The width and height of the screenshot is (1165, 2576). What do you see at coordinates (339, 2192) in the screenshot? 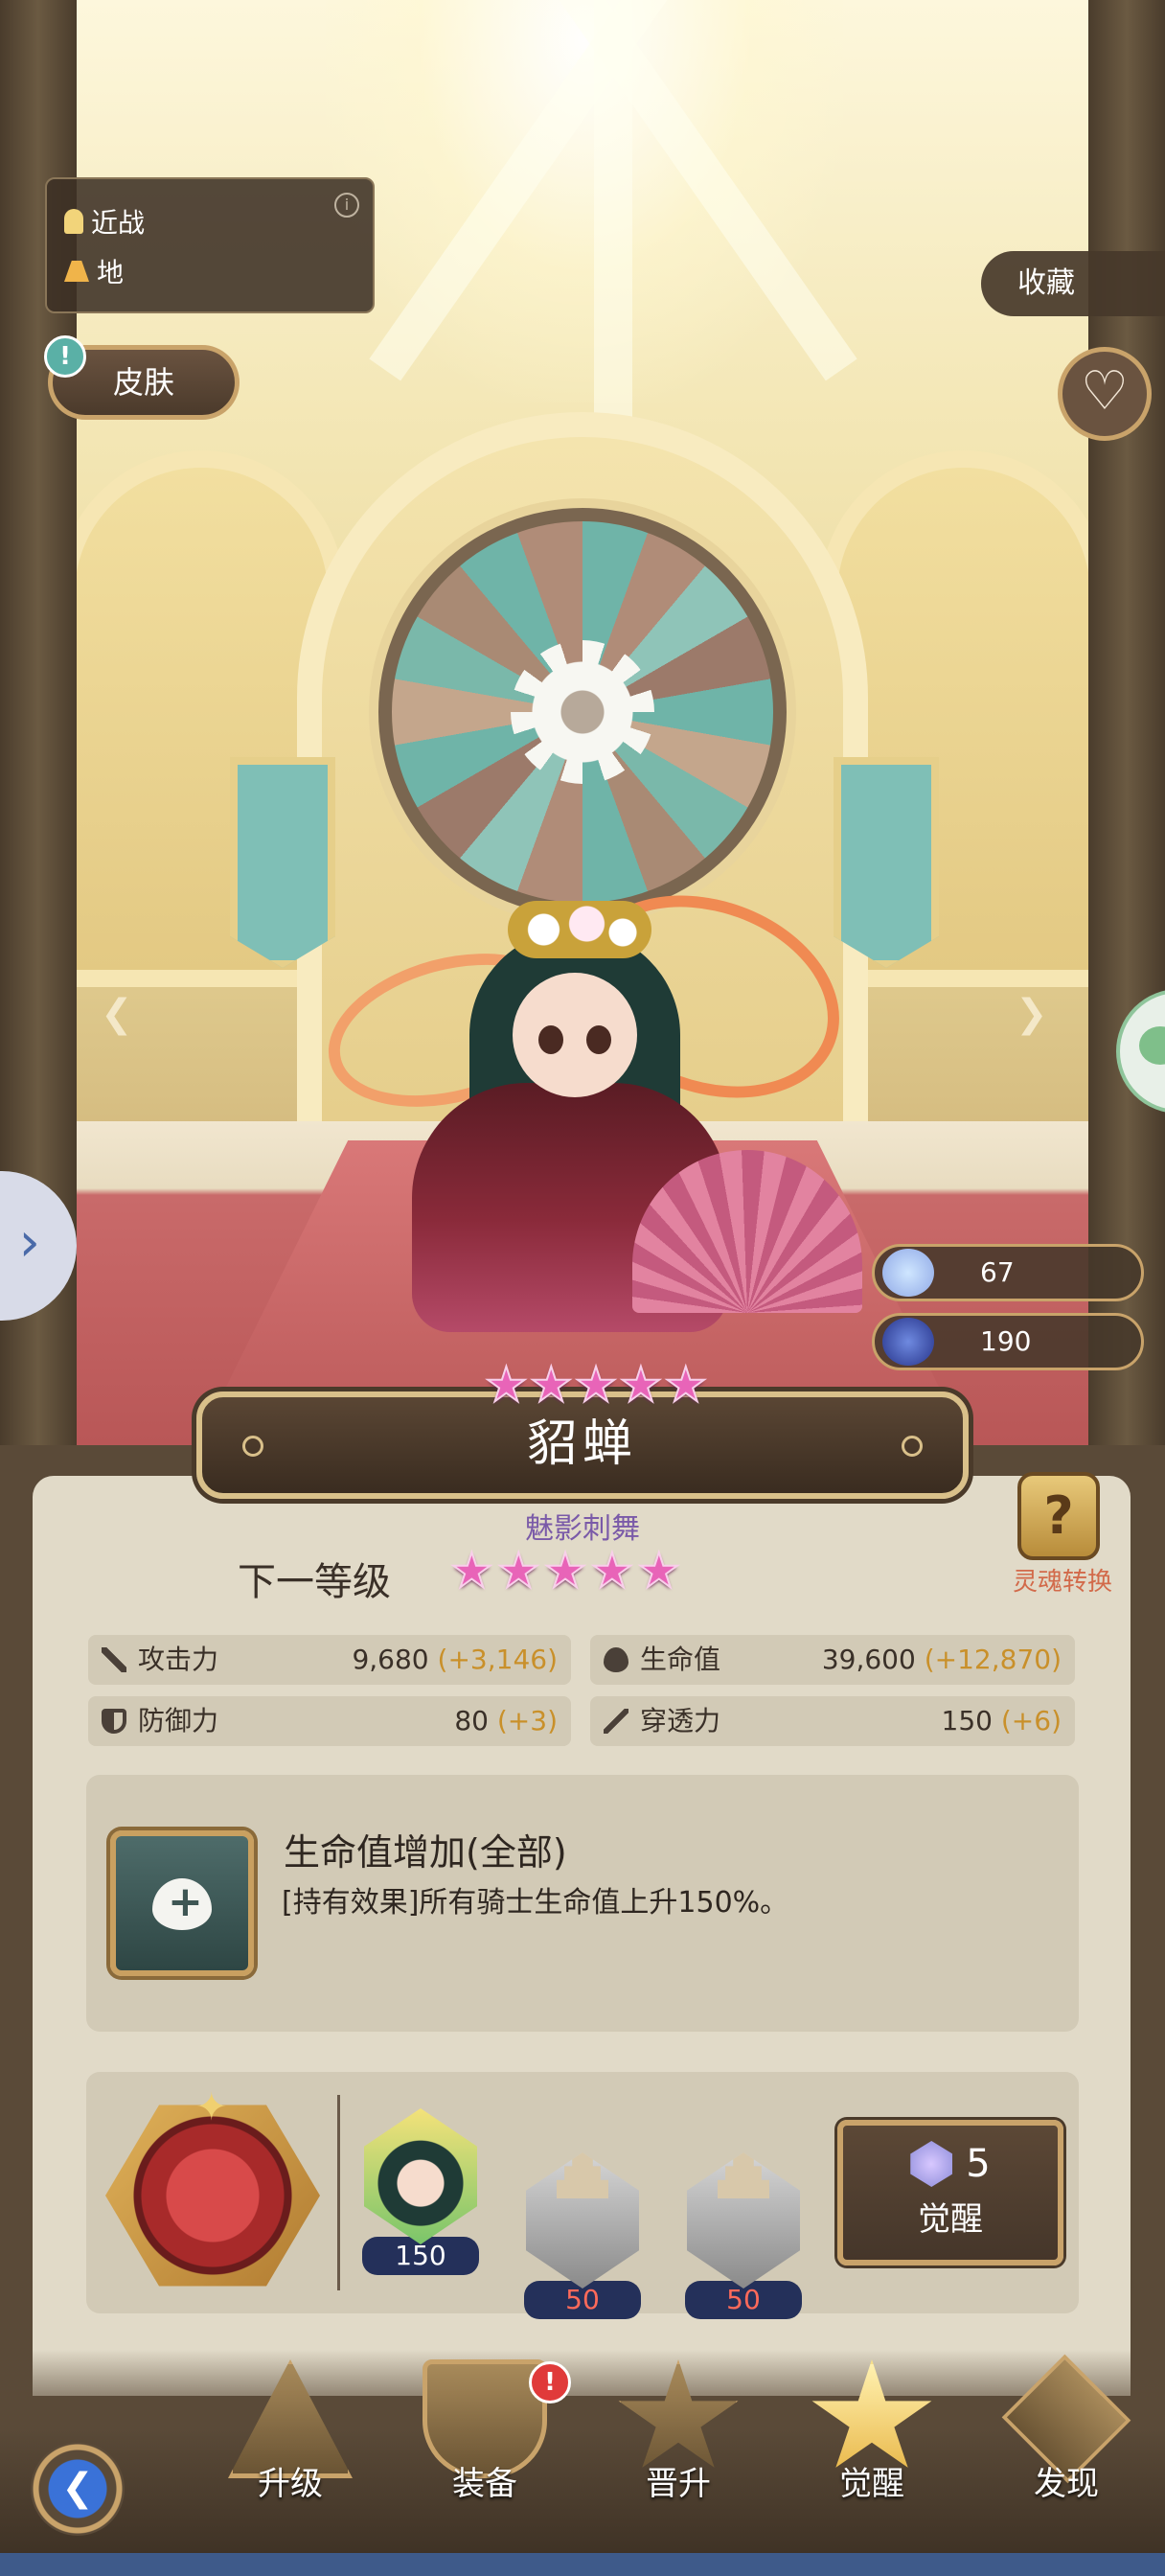
I see `divider` at bounding box center [339, 2192].